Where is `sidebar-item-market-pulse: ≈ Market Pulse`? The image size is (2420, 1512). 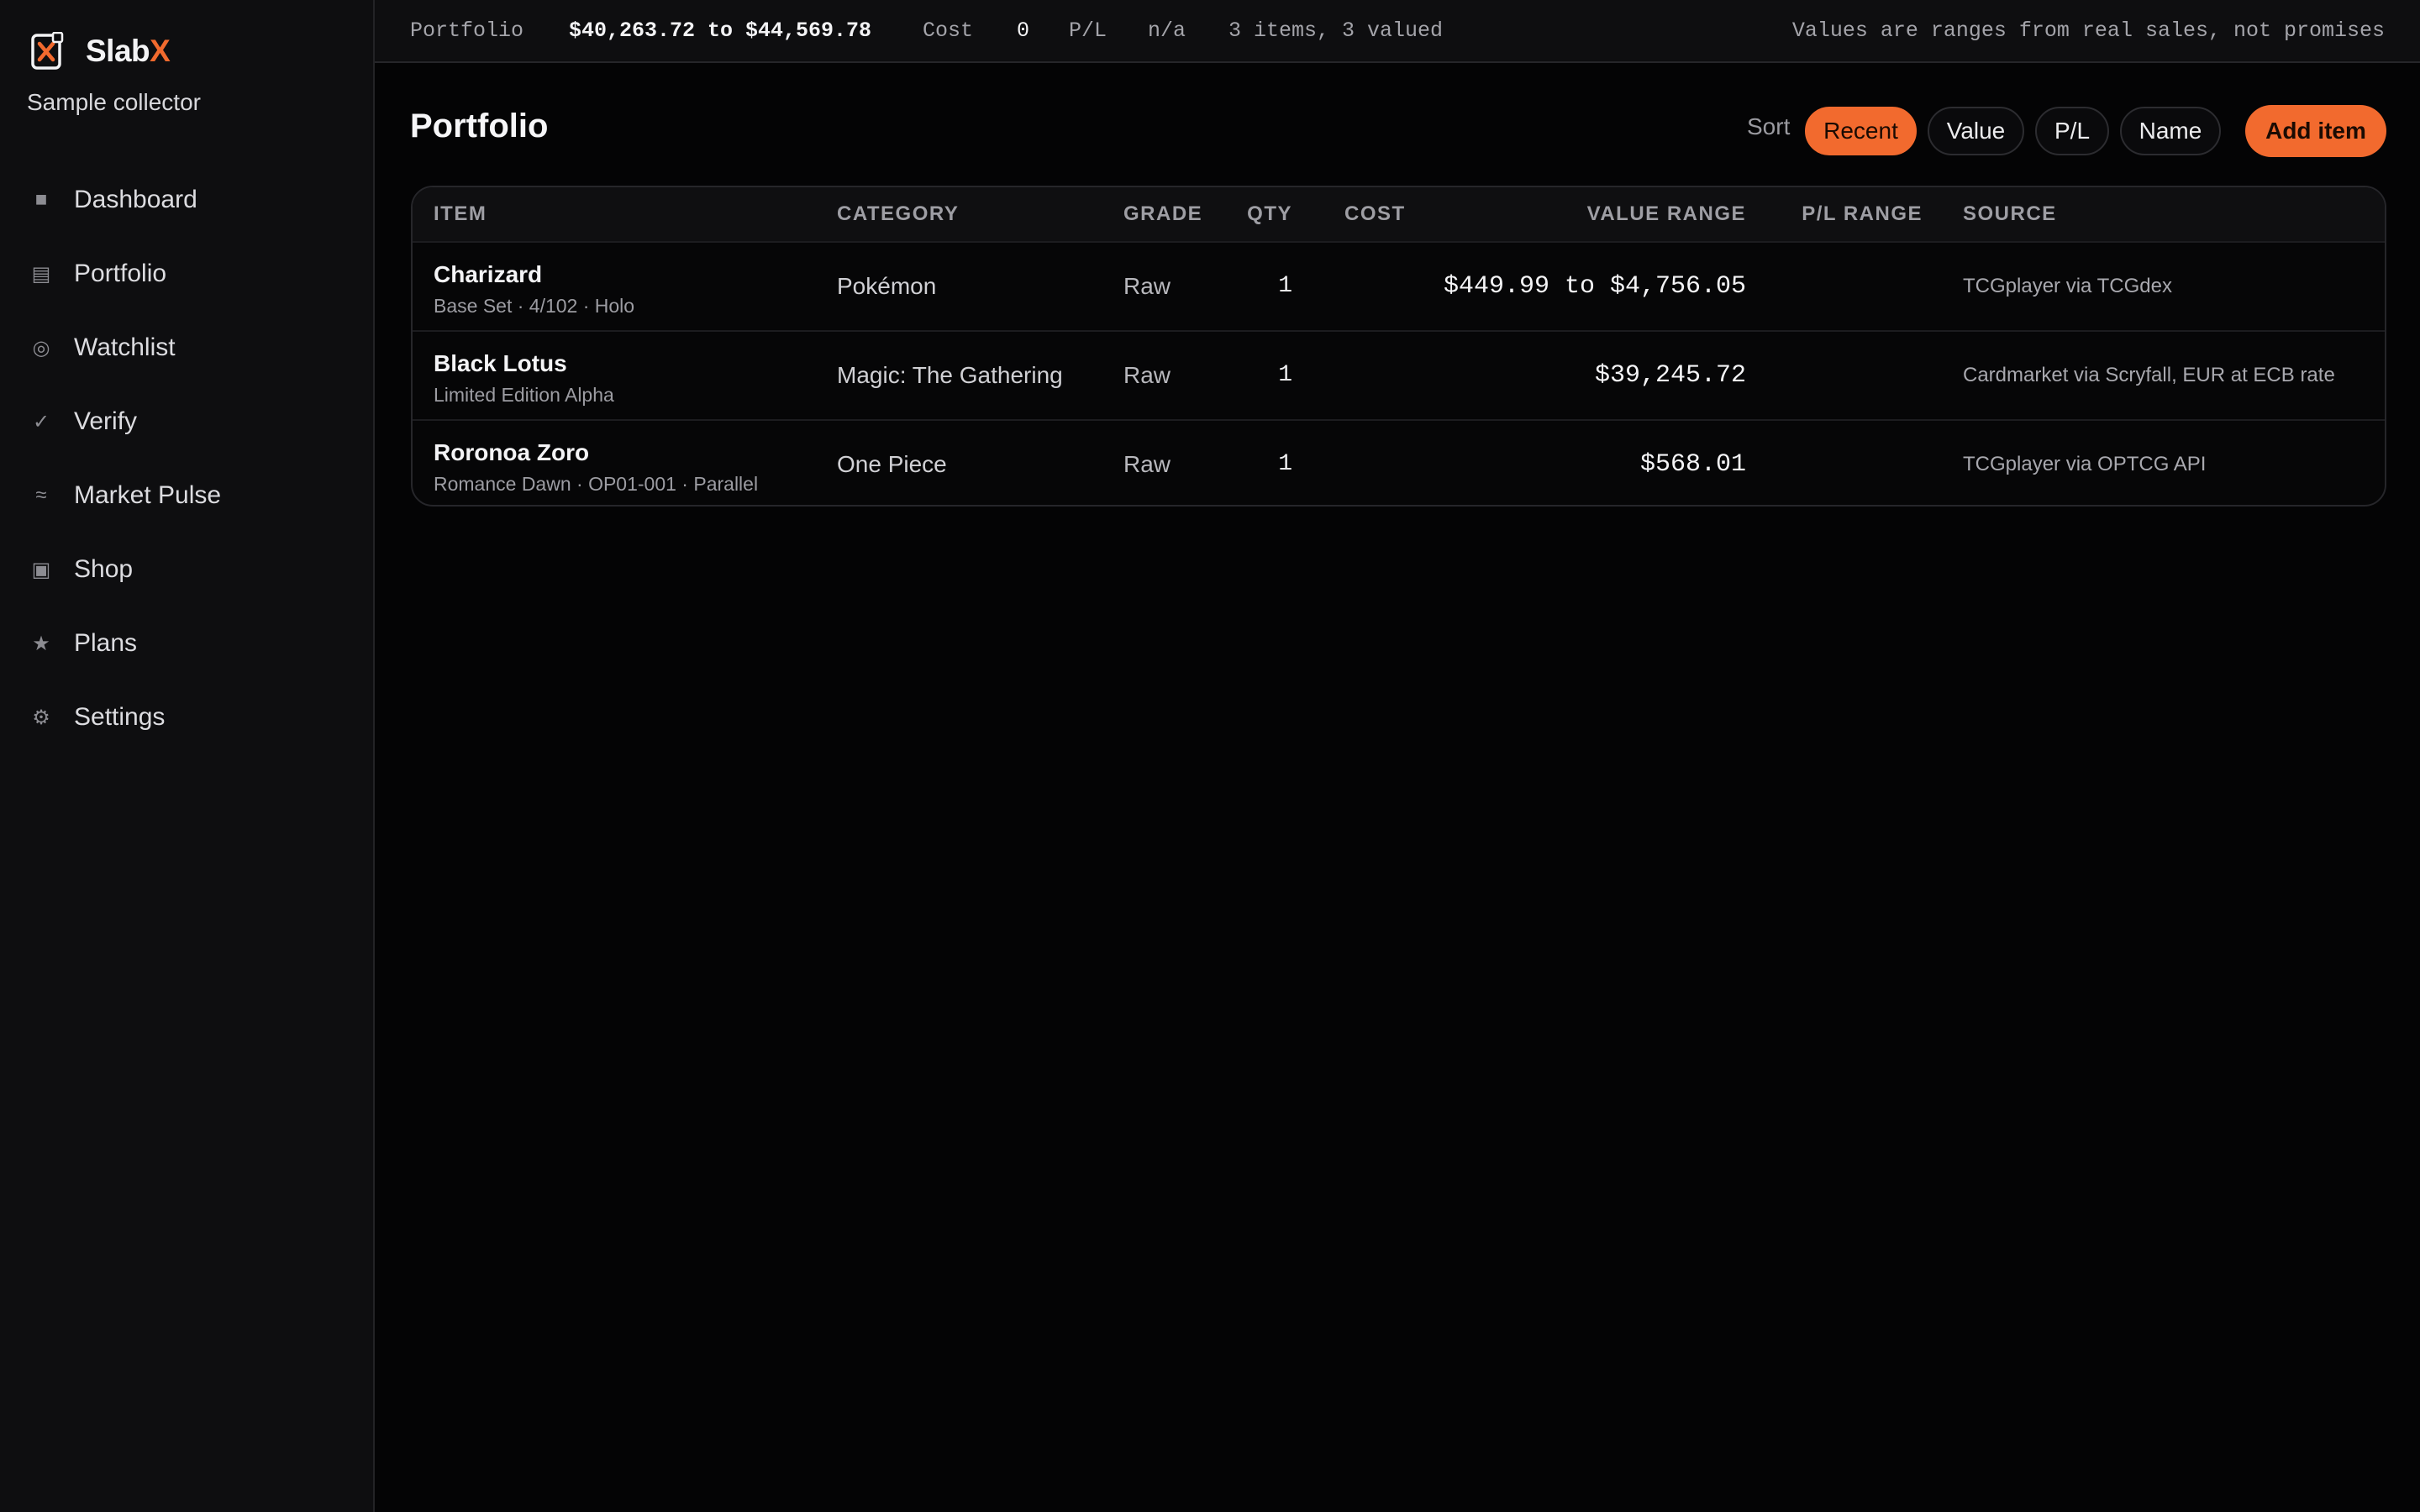 sidebar-item-market-pulse: ≈ Market Pulse is located at coordinates (187, 496).